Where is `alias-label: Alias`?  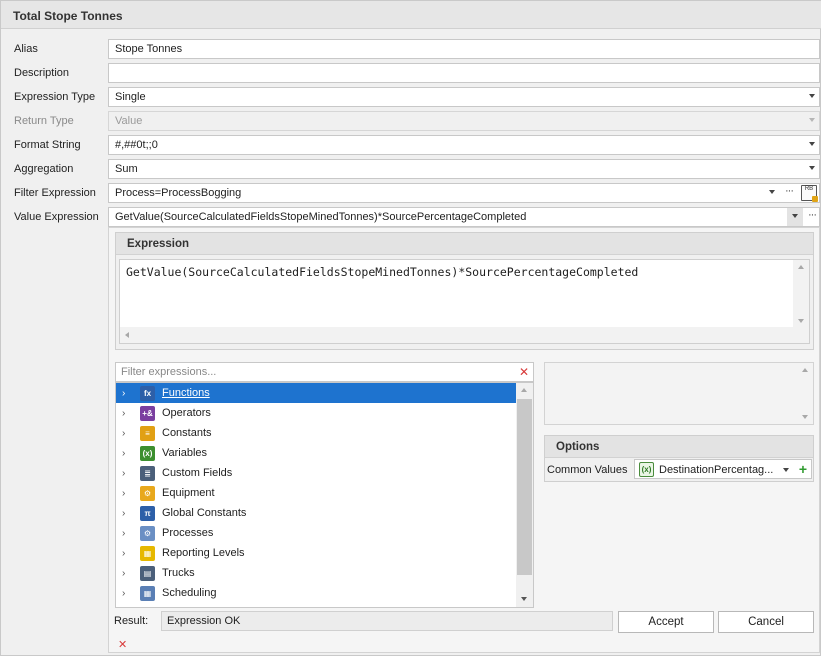 alias-label: Alias is located at coordinates (26, 49).